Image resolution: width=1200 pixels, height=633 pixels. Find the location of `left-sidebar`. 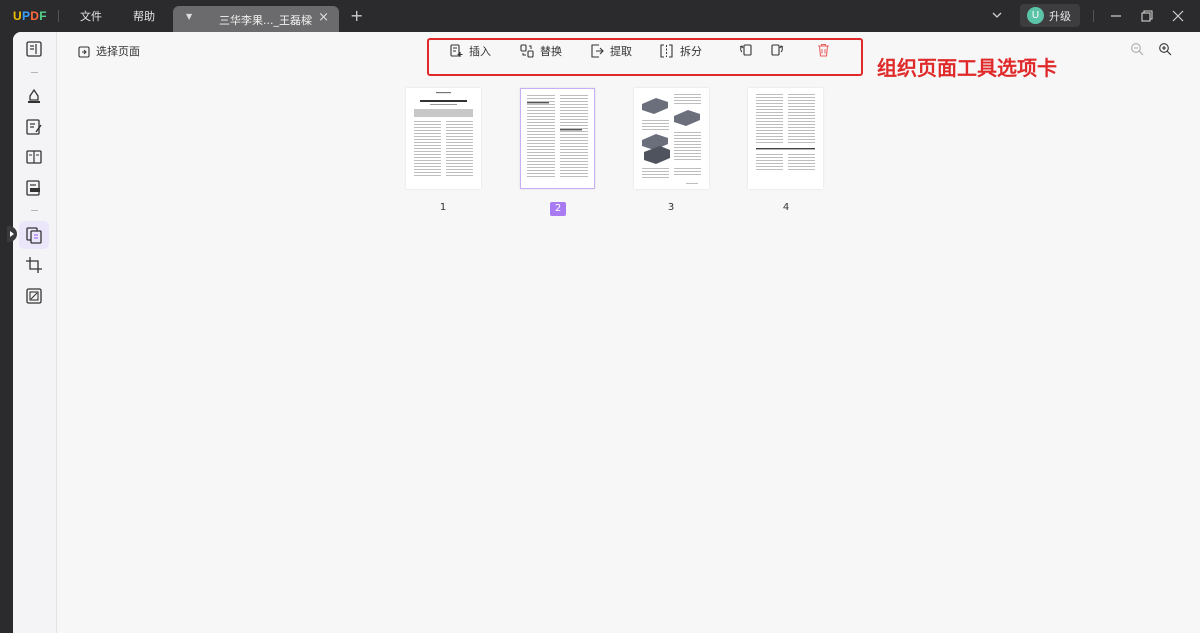

left-sidebar is located at coordinates (35, 332).